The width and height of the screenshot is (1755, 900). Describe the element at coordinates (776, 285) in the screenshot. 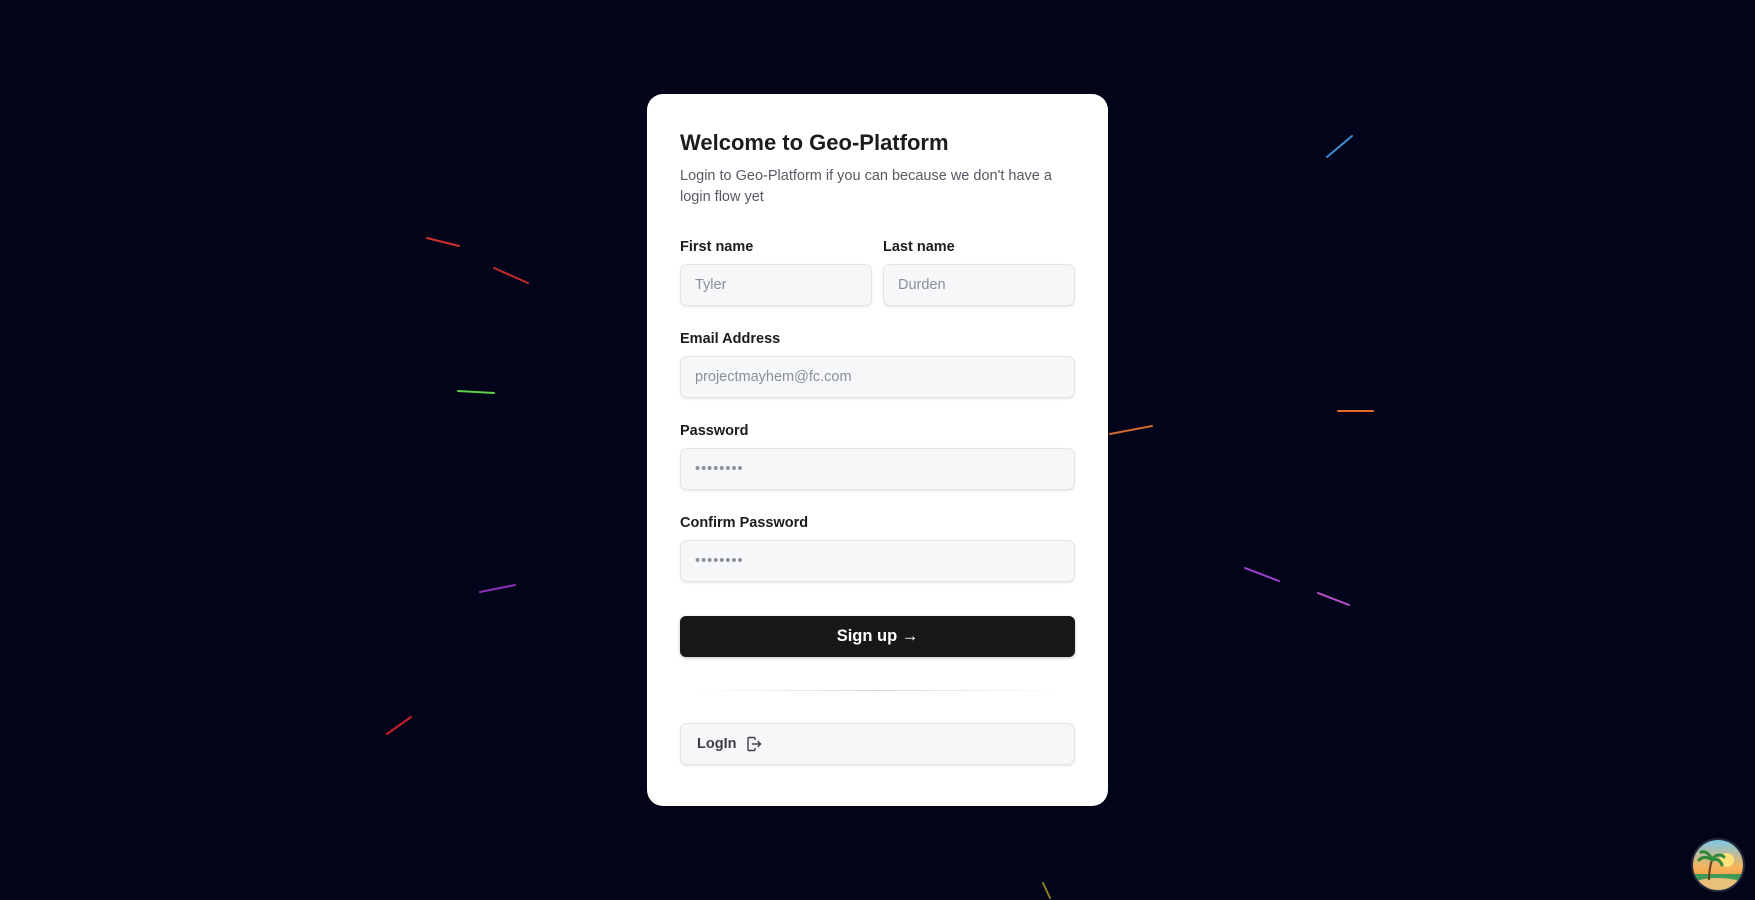

I see `first-name-input` at that location.